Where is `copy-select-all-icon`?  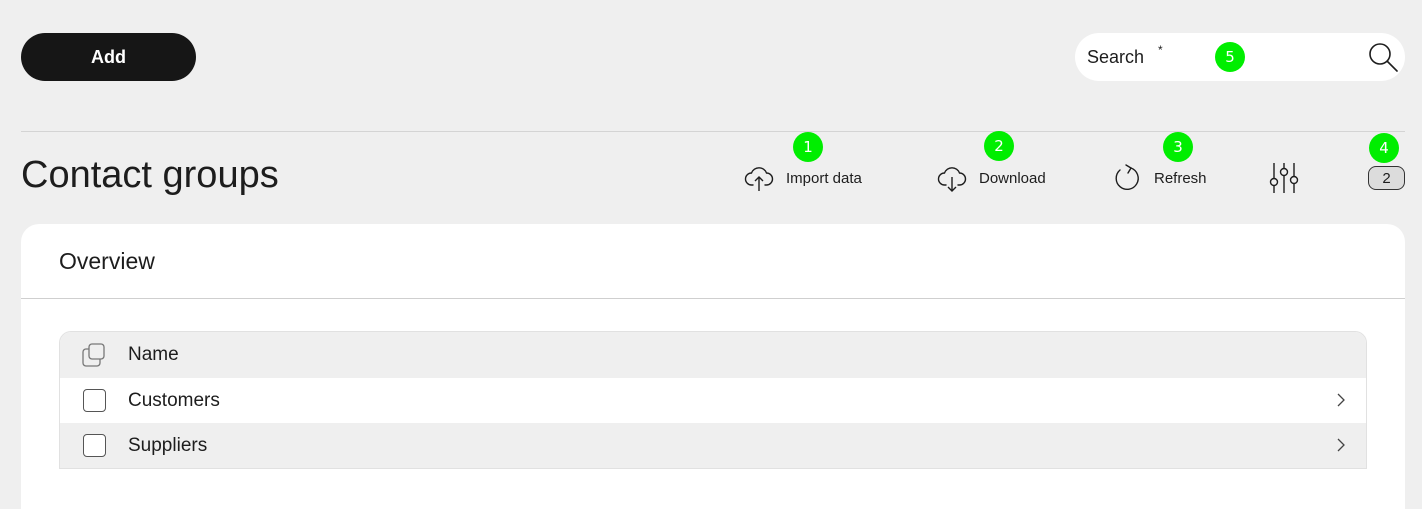
copy-select-all-icon is located at coordinates (94, 355).